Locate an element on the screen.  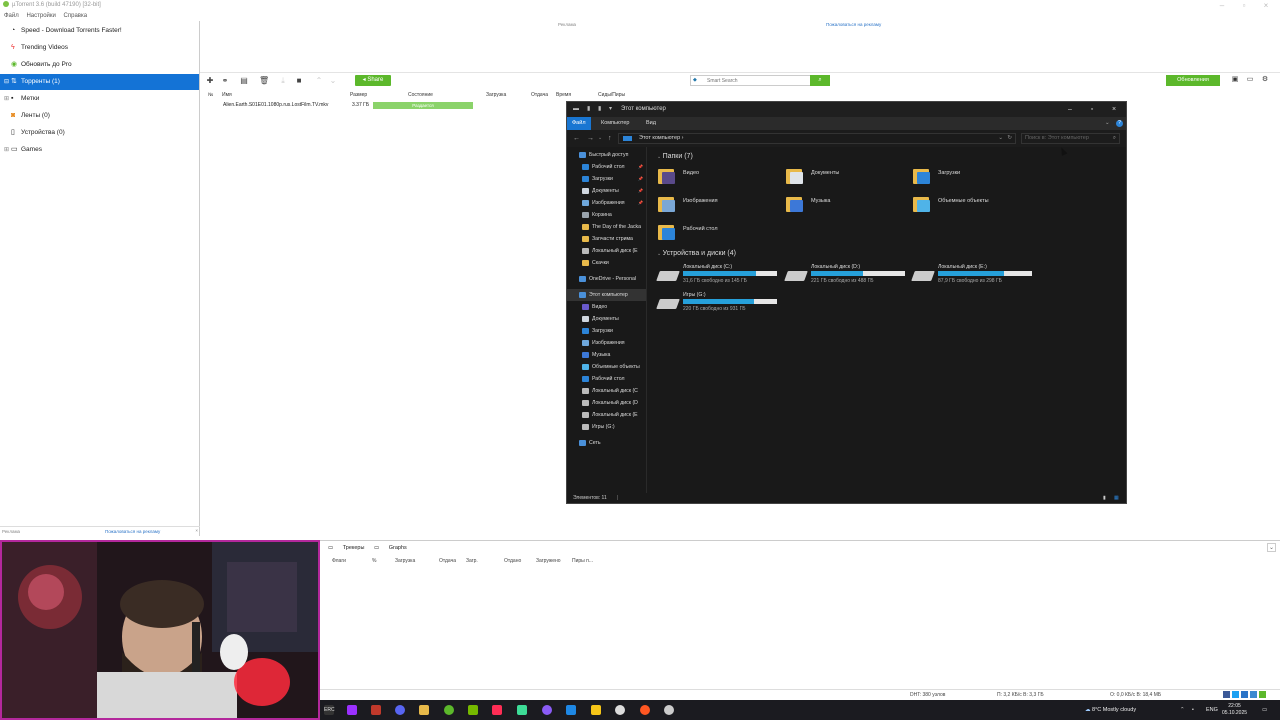
folder-item: Видео is located at coordinates (718, 177).